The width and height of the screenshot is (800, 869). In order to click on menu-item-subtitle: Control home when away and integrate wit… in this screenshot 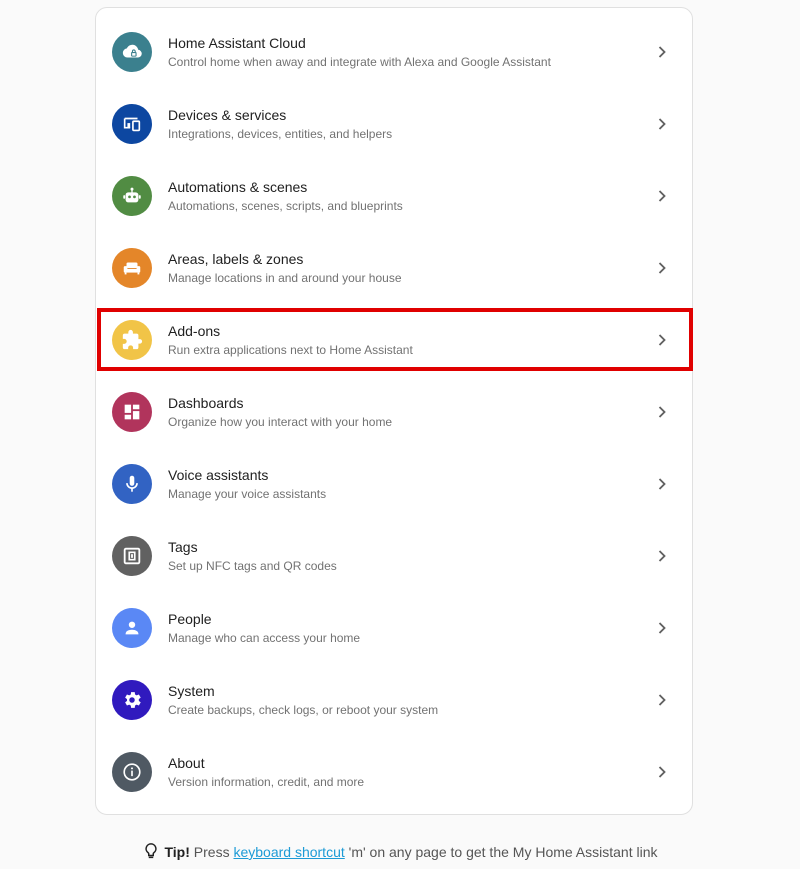, I will do `click(359, 62)`.